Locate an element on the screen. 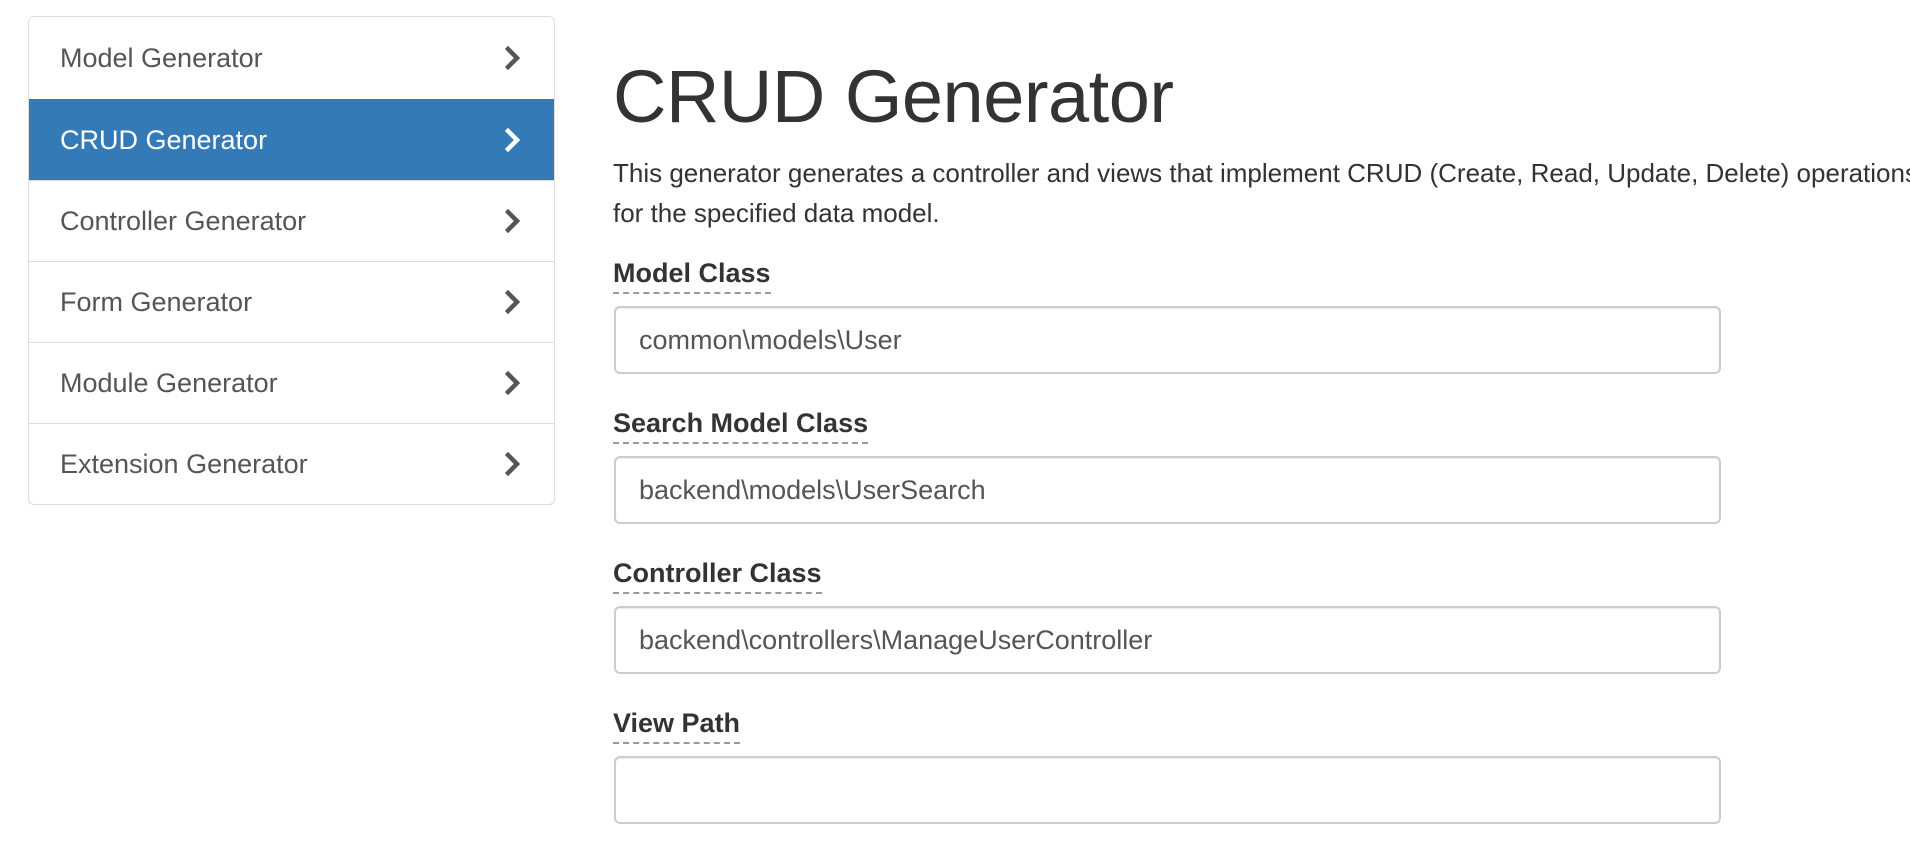 The image size is (1910, 856). model-class-label: Model Class is located at coordinates (692, 275).